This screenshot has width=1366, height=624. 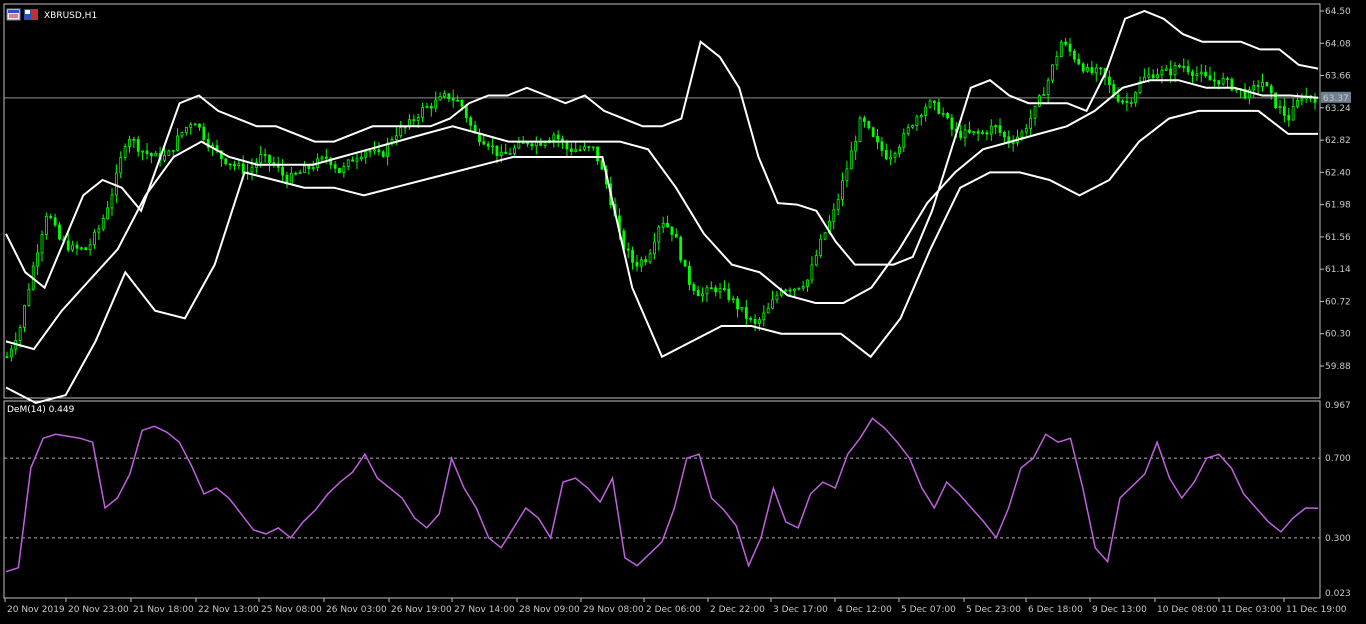 I want to click on indicator-axis-label: 0.300, so click(x=1338, y=539).